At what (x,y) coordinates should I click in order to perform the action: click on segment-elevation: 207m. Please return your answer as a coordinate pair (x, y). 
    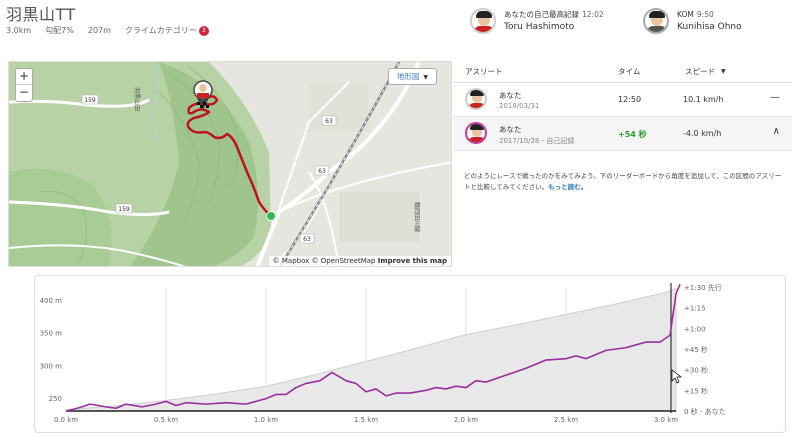
    Looking at the image, I should click on (99, 30).